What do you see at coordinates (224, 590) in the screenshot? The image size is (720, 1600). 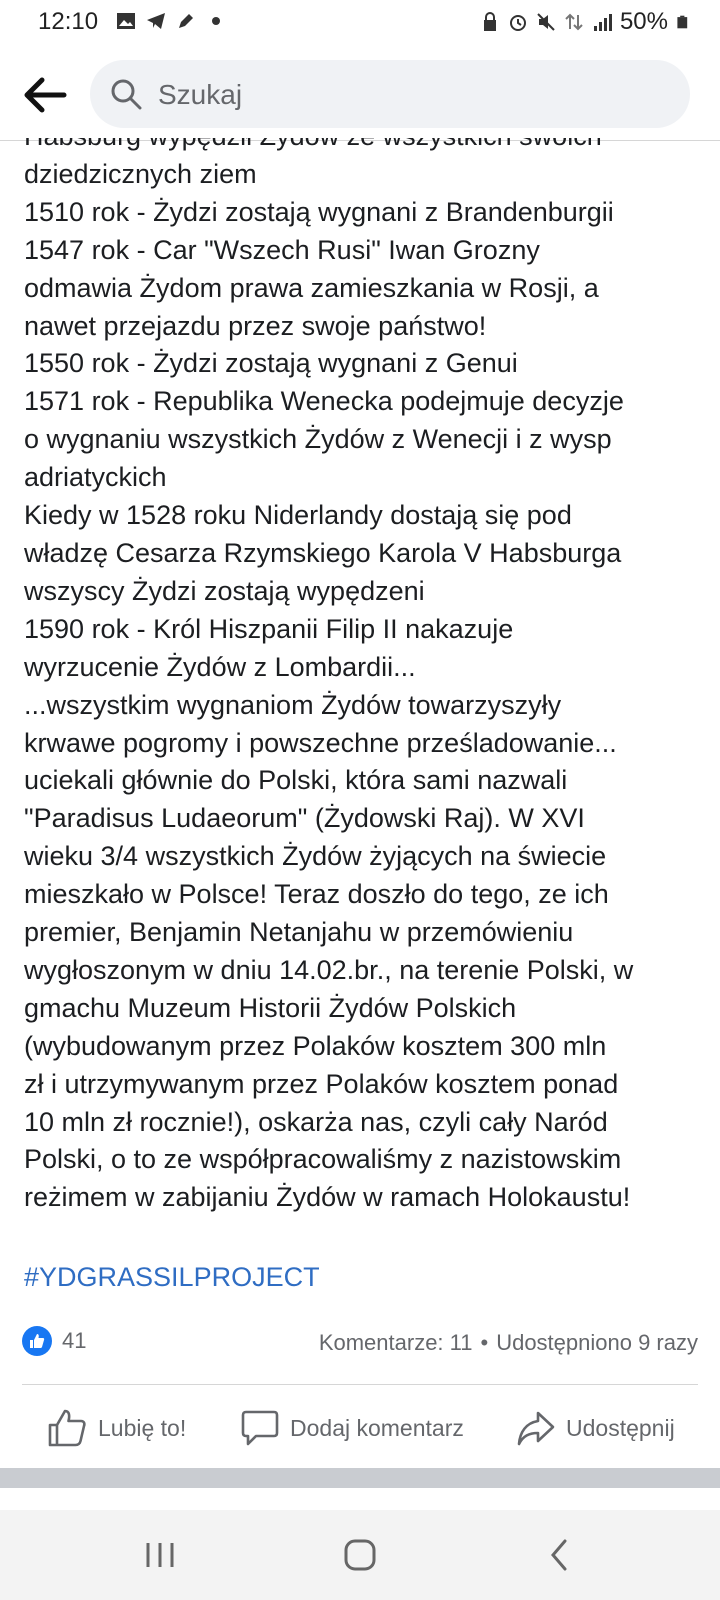 I see `post-line: wszyscy Żydzi zostają wypędzeni` at bounding box center [224, 590].